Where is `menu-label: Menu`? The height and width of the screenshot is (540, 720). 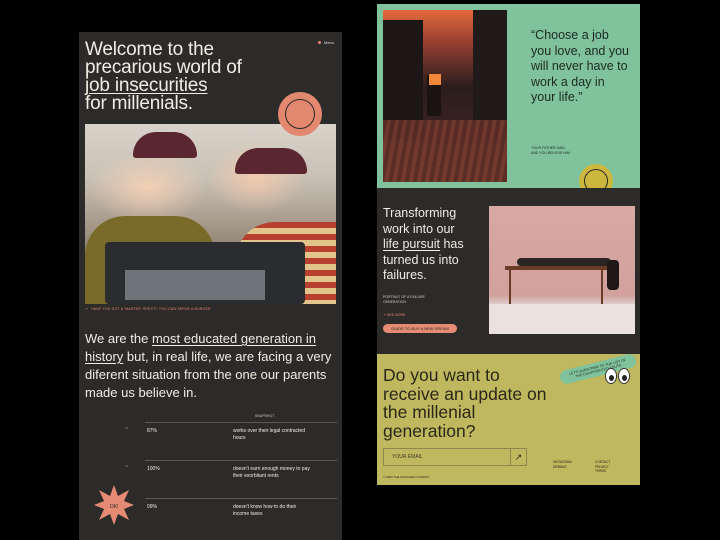
menu-label: Menu is located at coordinates (328, 42).